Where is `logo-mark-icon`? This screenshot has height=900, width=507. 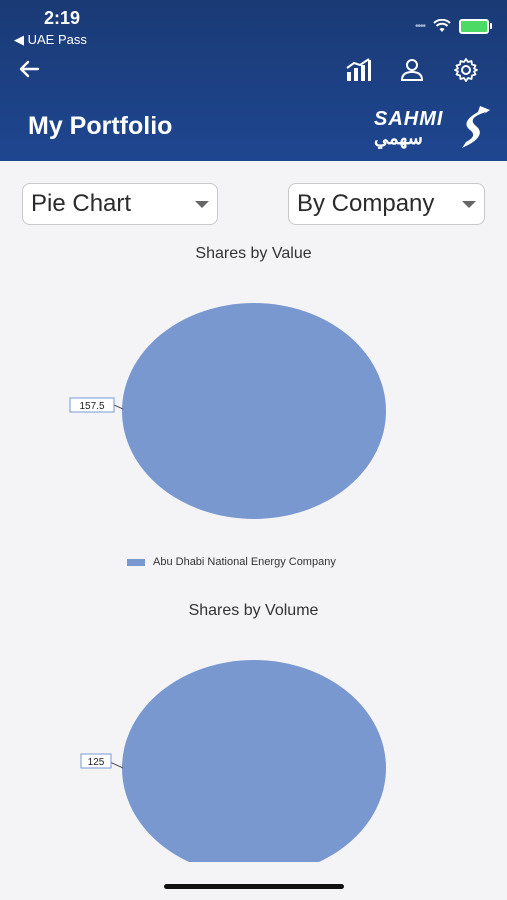
logo-mark-icon is located at coordinates (476, 127).